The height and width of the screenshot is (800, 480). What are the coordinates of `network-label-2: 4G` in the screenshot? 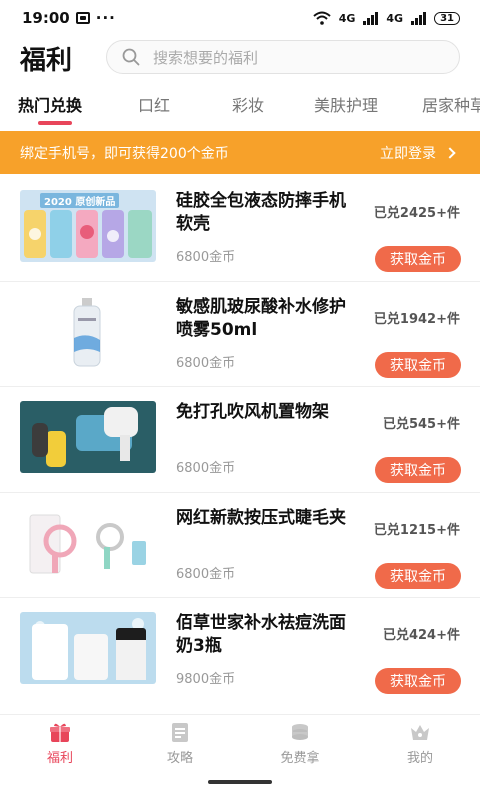 It's located at (395, 18).